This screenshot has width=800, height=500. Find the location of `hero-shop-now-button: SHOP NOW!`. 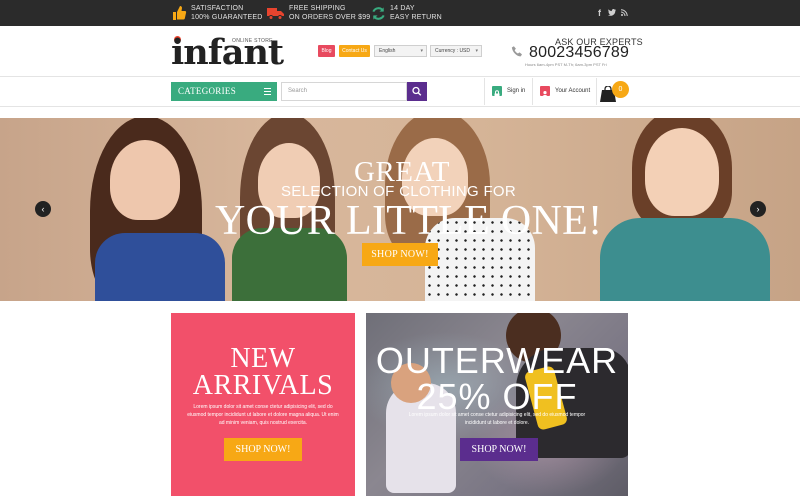

hero-shop-now-button: SHOP NOW! is located at coordinates (400, 254).